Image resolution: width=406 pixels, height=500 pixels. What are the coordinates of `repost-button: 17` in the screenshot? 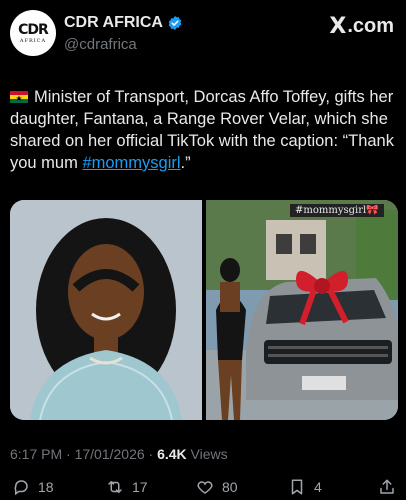 It's located at (127, 487).